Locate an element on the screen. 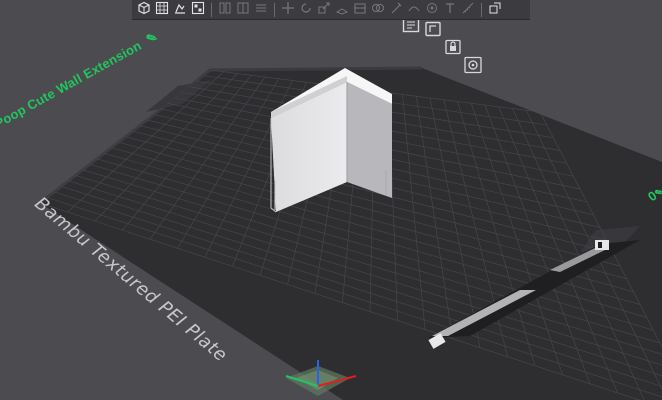 Image resolution: width=662 pixels, height=400 pixels. plate-settings-button is located at coordinates (411, 27).